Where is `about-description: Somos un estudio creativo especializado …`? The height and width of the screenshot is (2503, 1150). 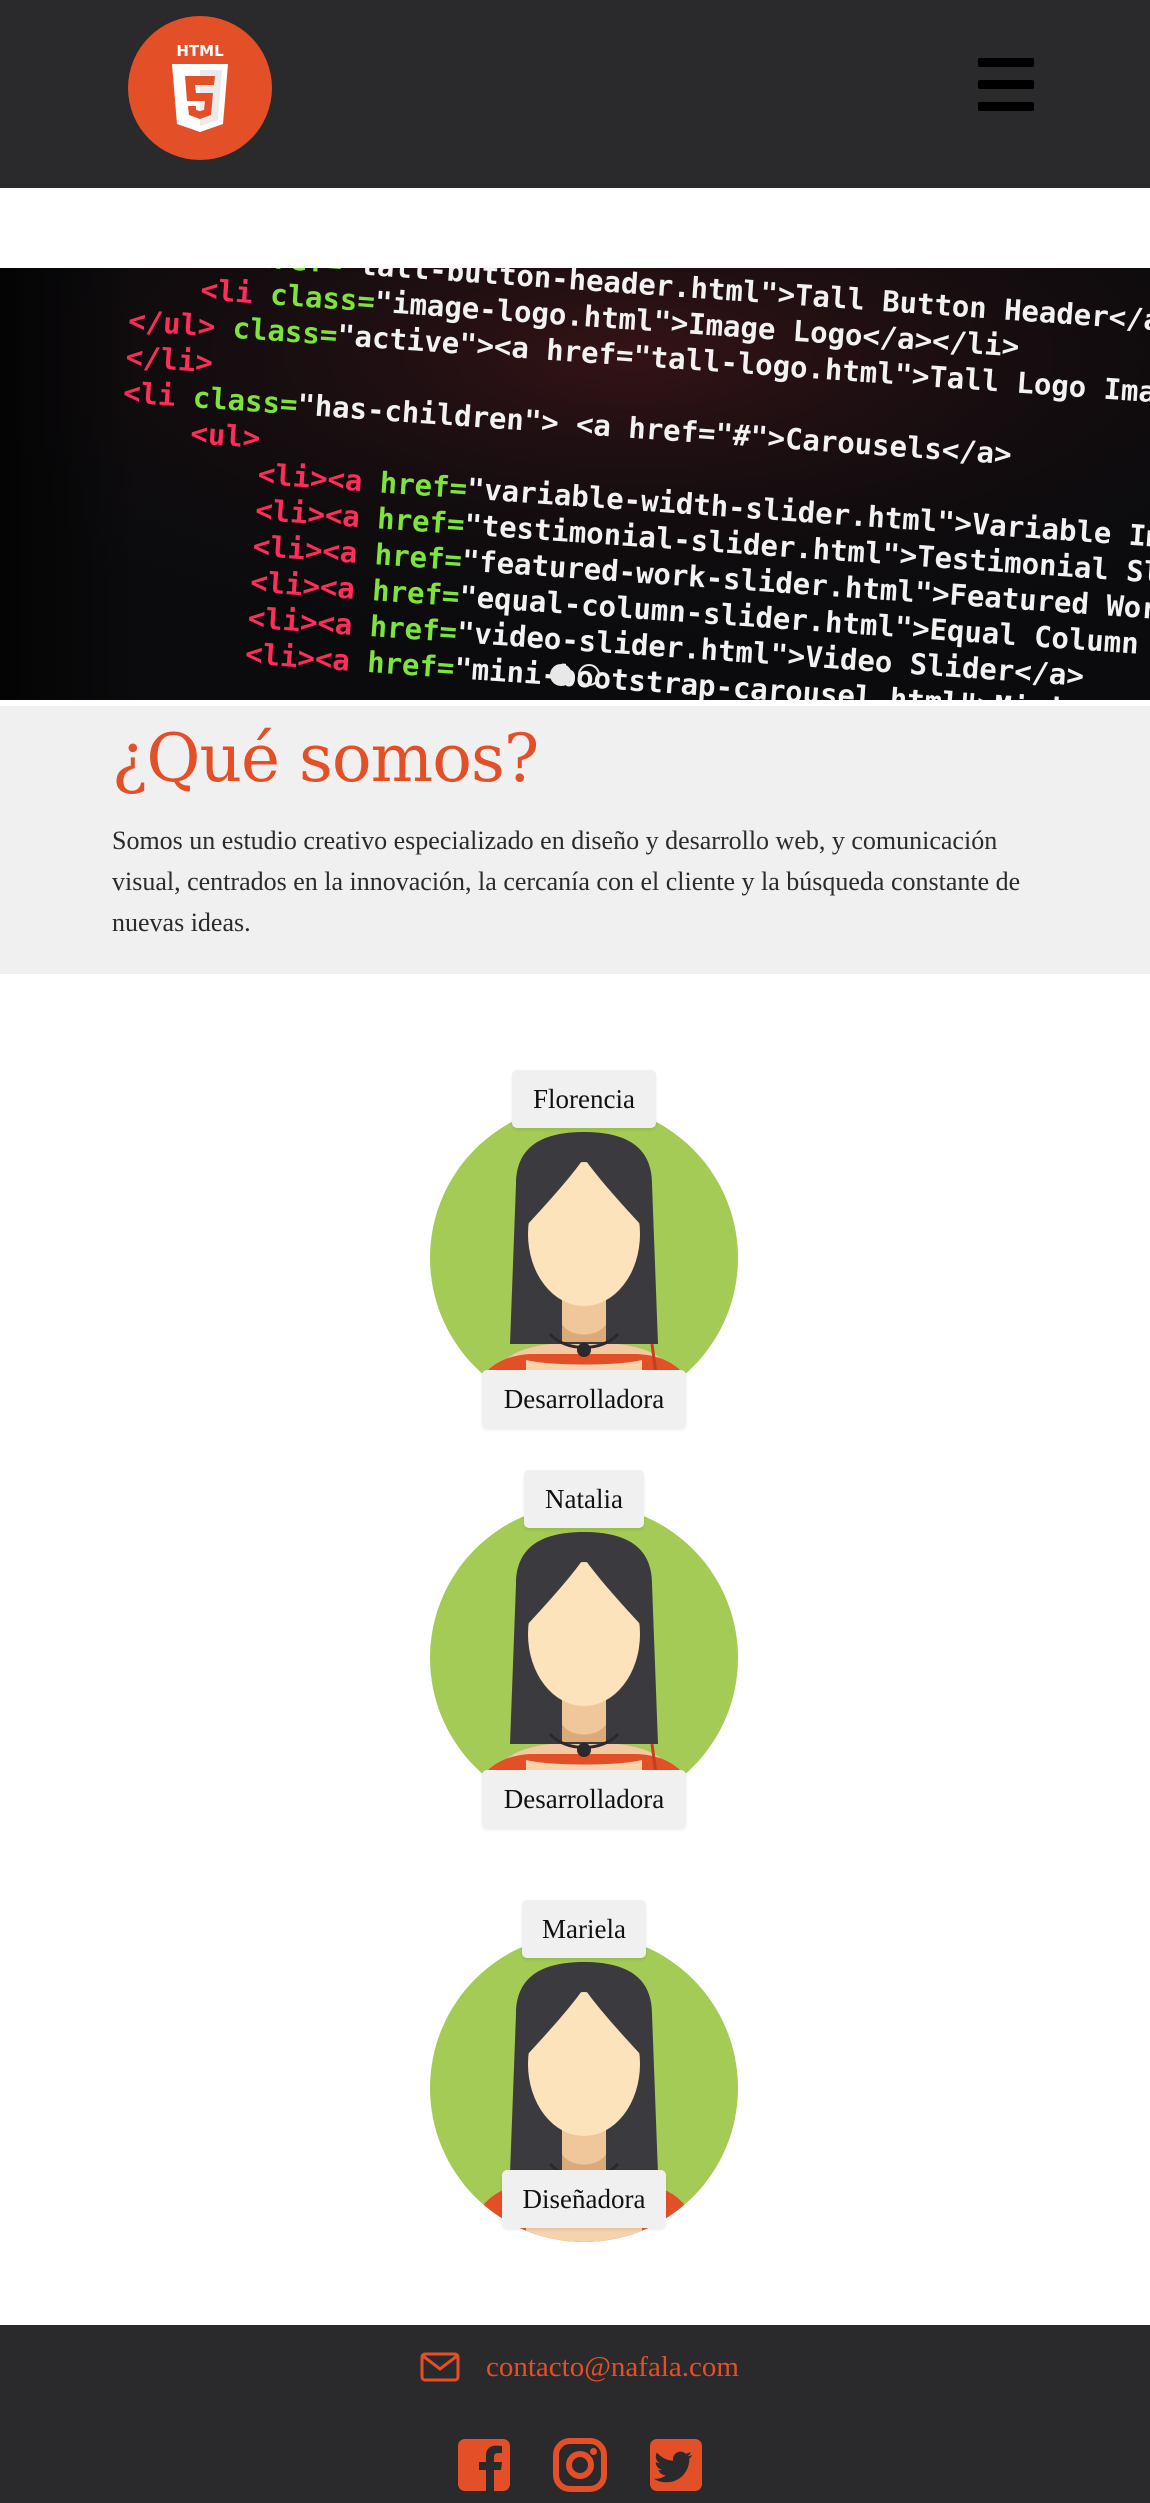 about-description: Somos un estudio creativo especializado … is located at coordinates (566, 881).